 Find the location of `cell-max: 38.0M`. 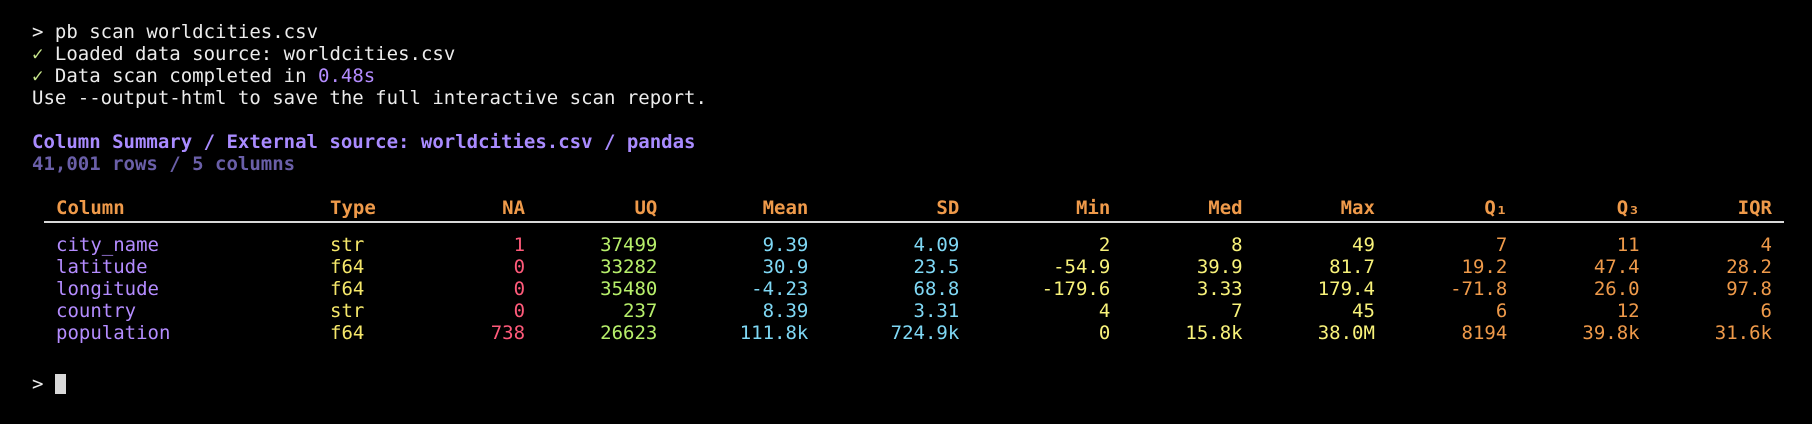

cell-max: 38.0M is located at coordinates (1346, 333).